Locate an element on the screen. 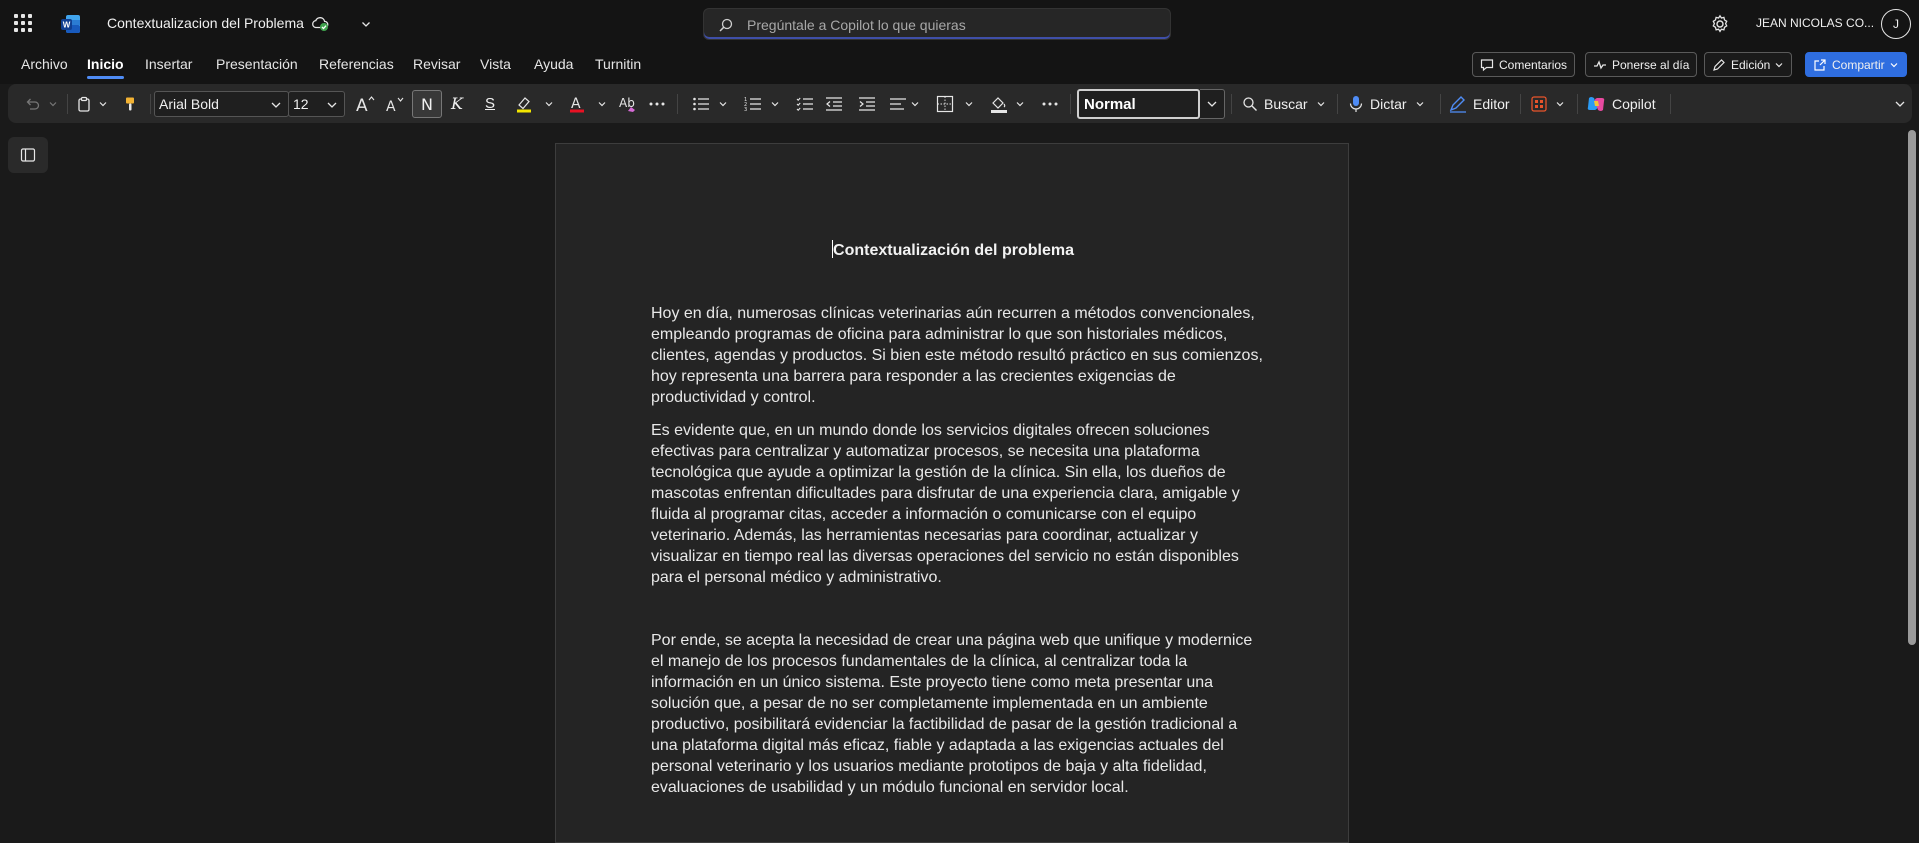 The image size is (1919, 843). share-label: Compartir is located at coordinates (1858, 64).